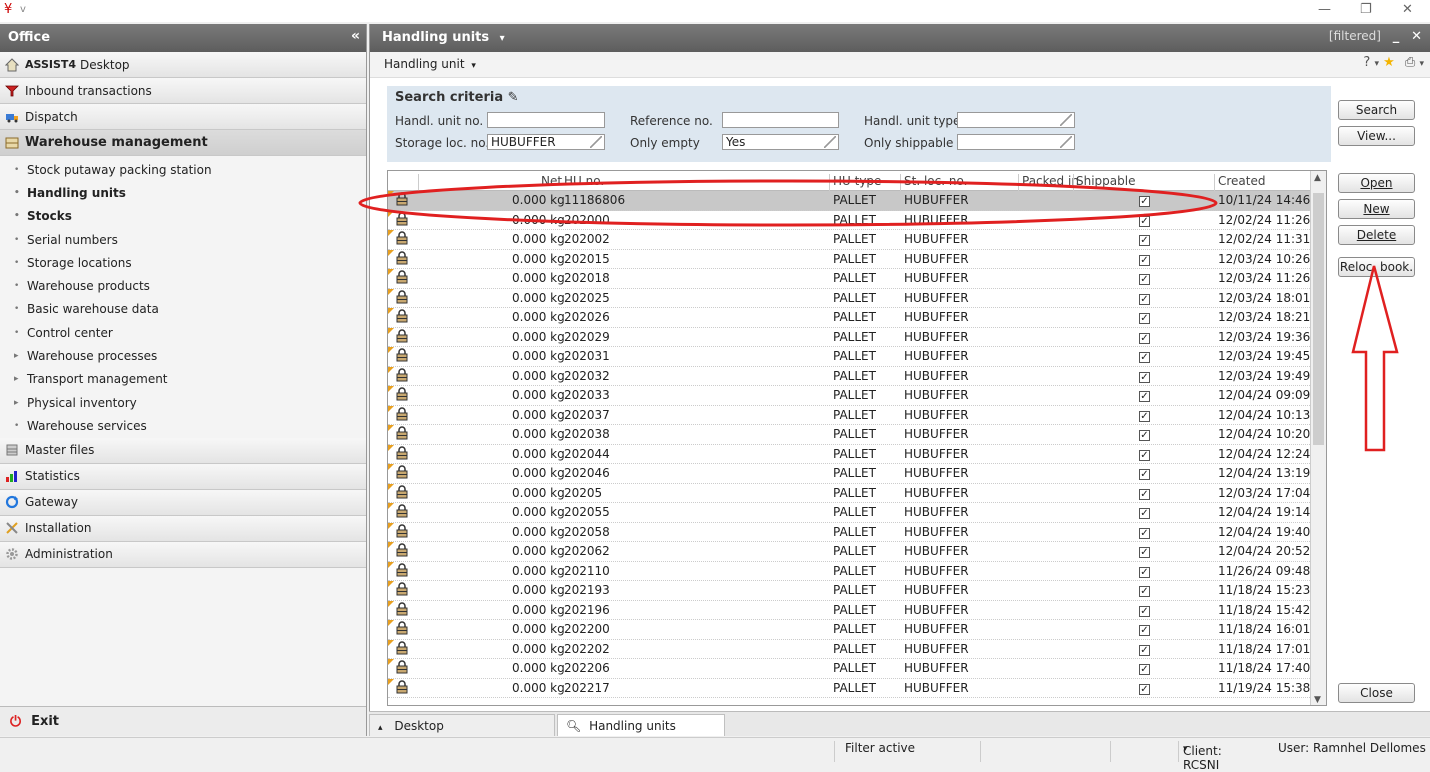  Describe the element at coordinates (1416, 36) in the screenshot. I see `close-panel-button: ✕` at that location.